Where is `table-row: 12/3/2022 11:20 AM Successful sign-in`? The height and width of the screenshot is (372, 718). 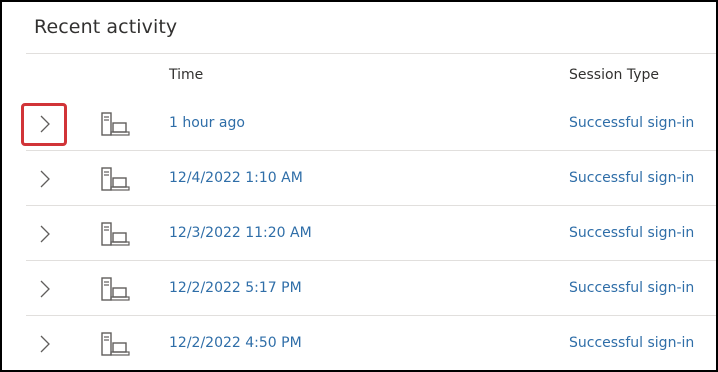
table-row: 12/3/2022 11:20 AM Successful sign-in is located at coordinates (359, 234).